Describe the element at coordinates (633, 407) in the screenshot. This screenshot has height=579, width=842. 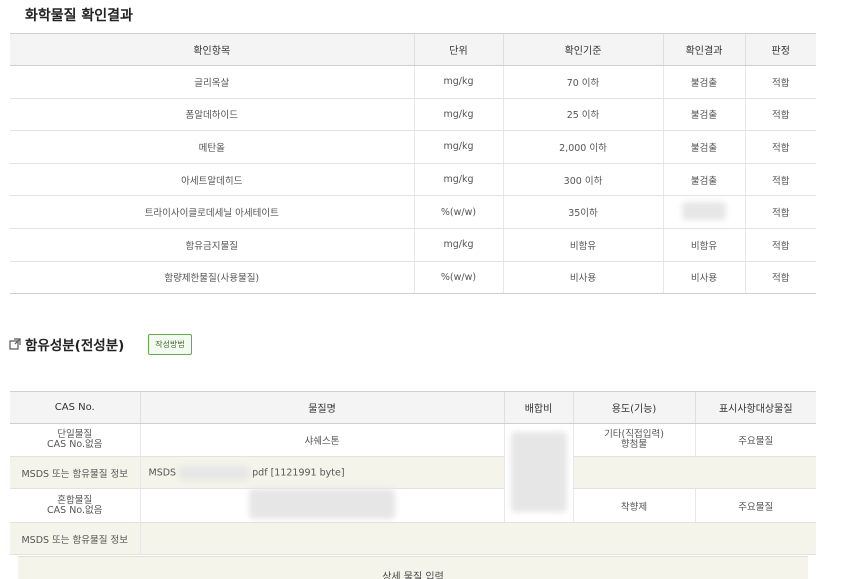
I see `col-header-usage: 용도(기능)` at that location.